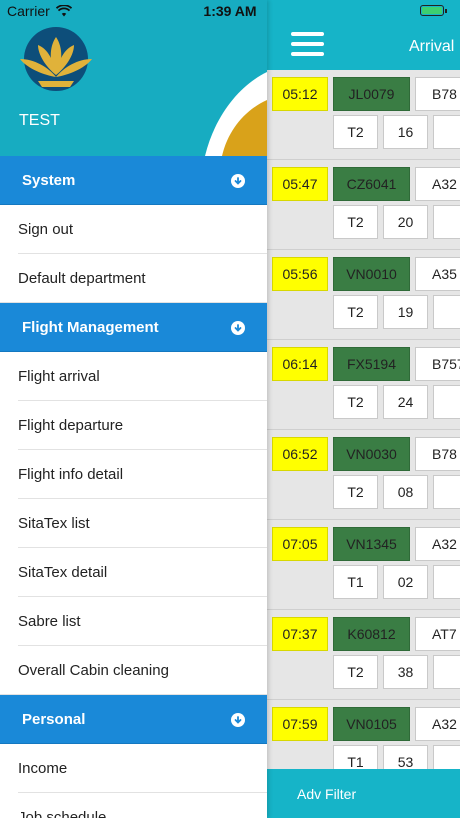 The width and height of the screenshot is (460, 818). Describe the element at coordinates (133, 621) in the screenshot. I see `menu-item-sabre-list: Sabre list` at that location.